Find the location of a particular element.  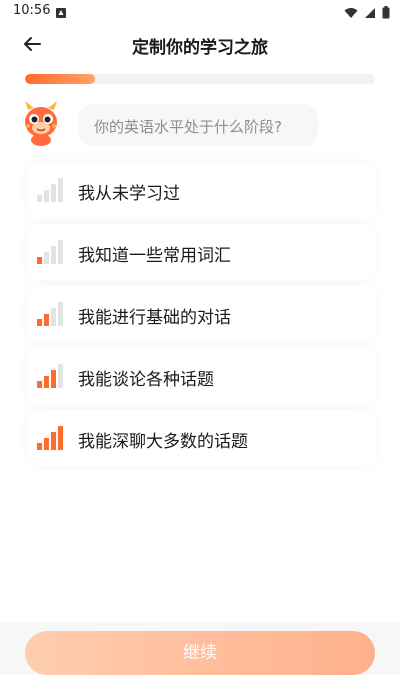

option-know-common-words: 我知道一些常用词汇 is located at coordinates (201, 252).